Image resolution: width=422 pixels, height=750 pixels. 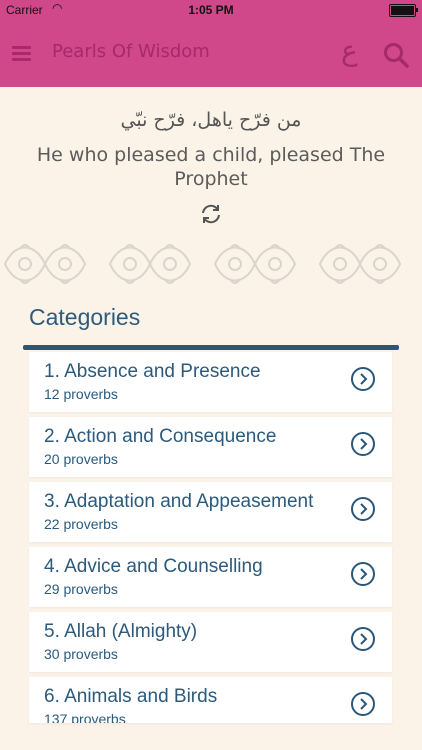 I want to click on refresh-icon, so click(x=211, y=214).